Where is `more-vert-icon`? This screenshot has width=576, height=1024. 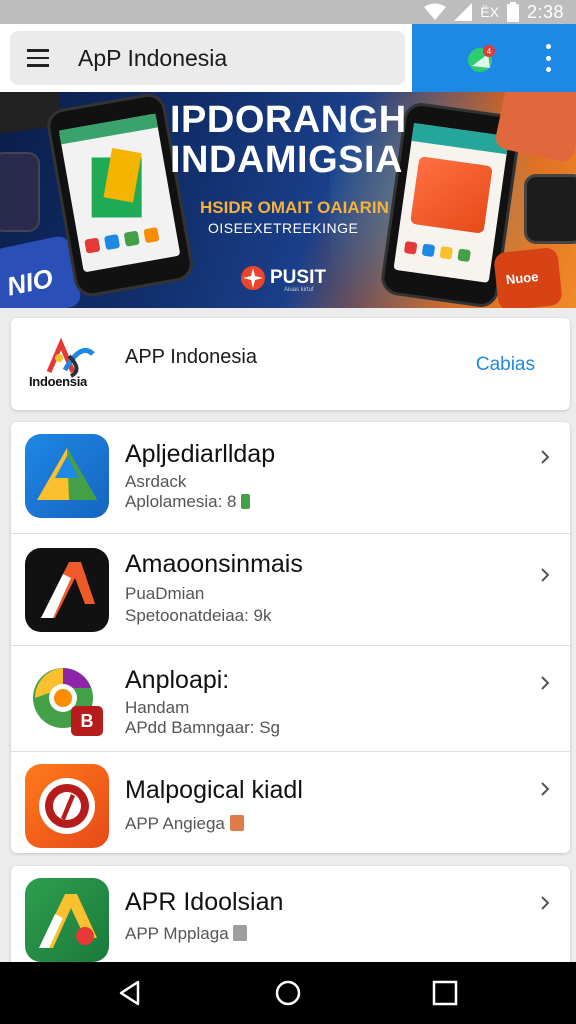
more-vert-icon is located at coordinates (548, 58).